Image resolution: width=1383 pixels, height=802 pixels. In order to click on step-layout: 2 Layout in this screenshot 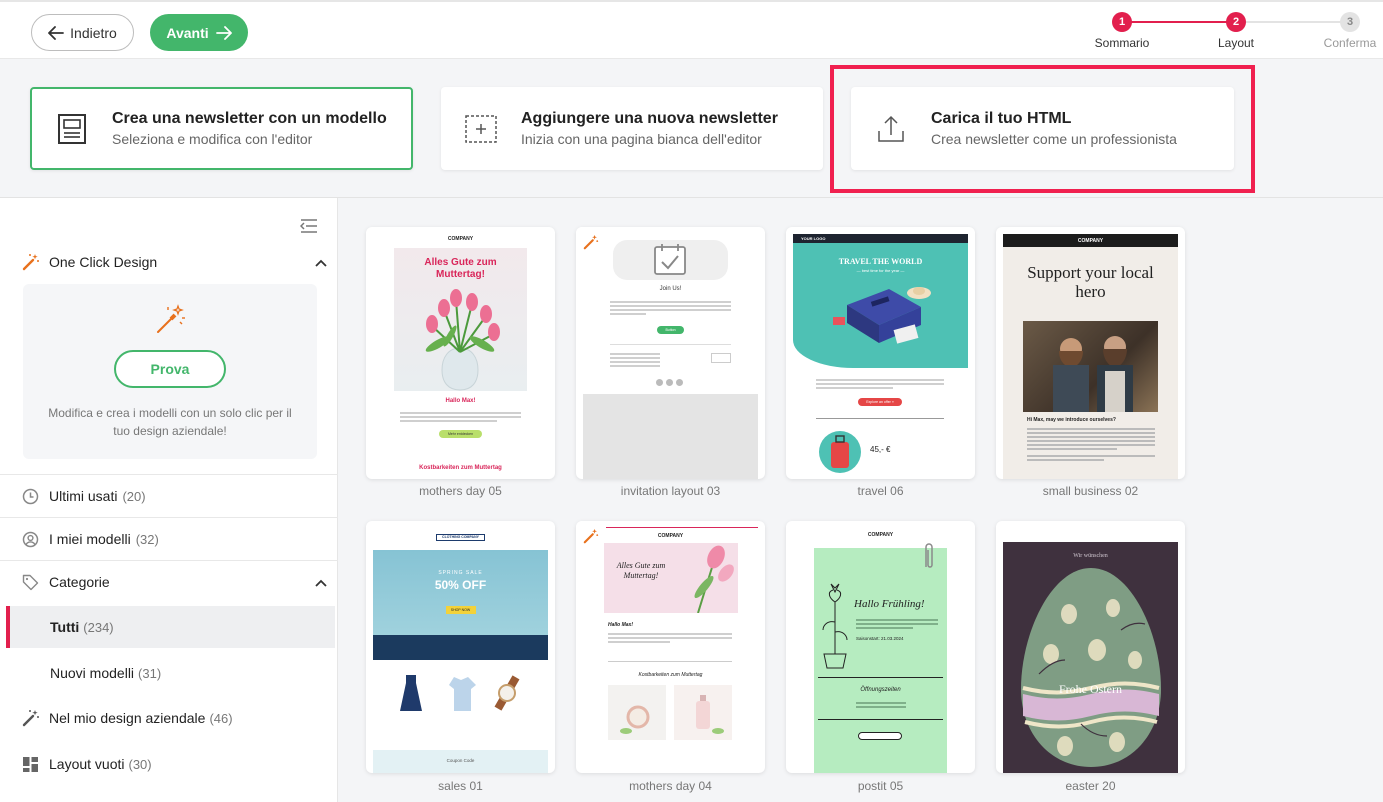, I will do `click(1236, 31)`.